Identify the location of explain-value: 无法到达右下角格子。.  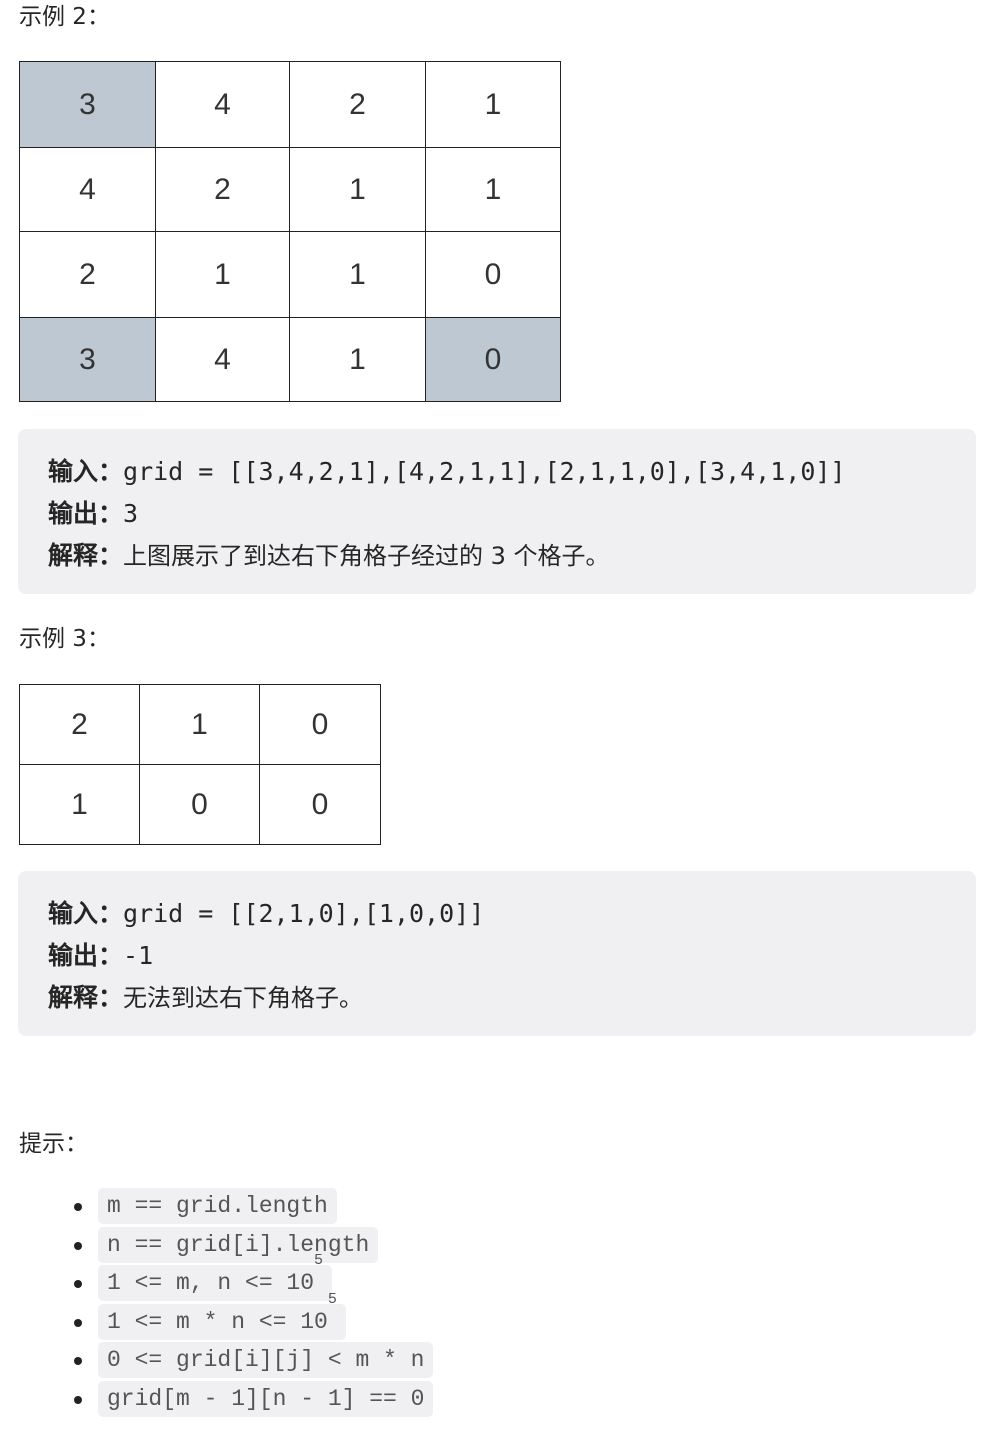
(243, 998).